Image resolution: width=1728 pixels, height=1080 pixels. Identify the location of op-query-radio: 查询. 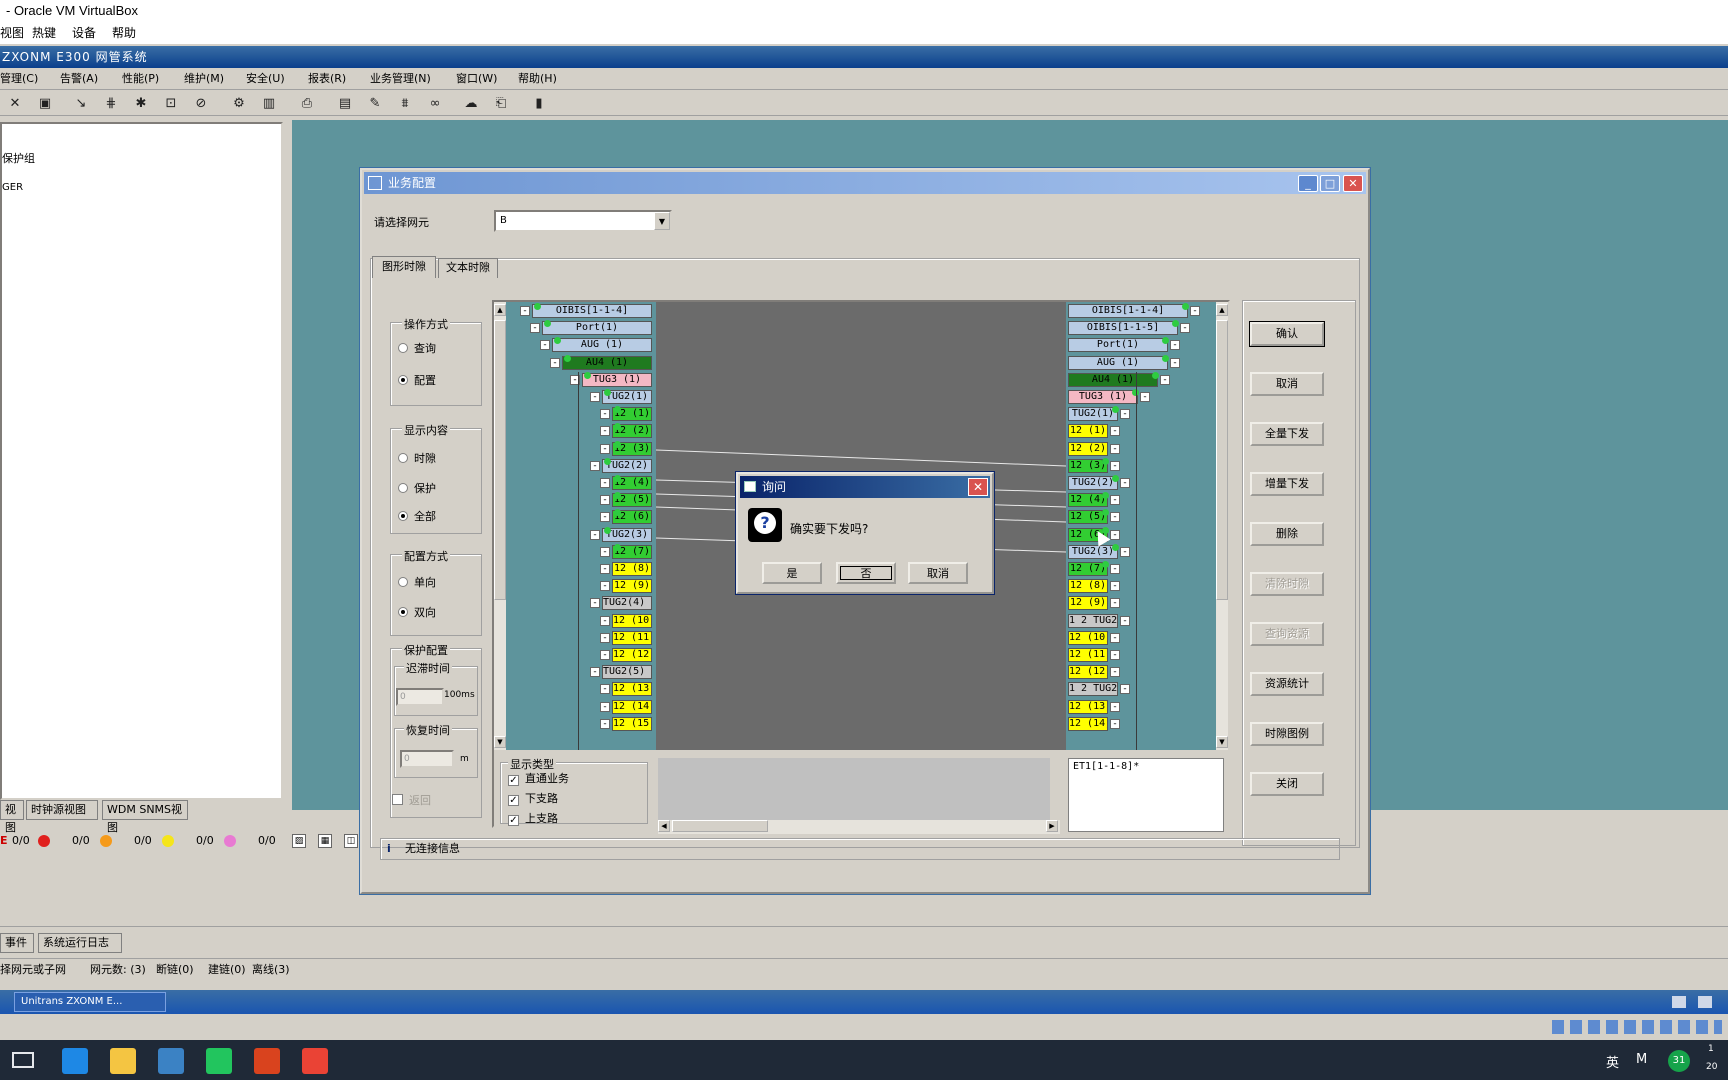
(417, 348).